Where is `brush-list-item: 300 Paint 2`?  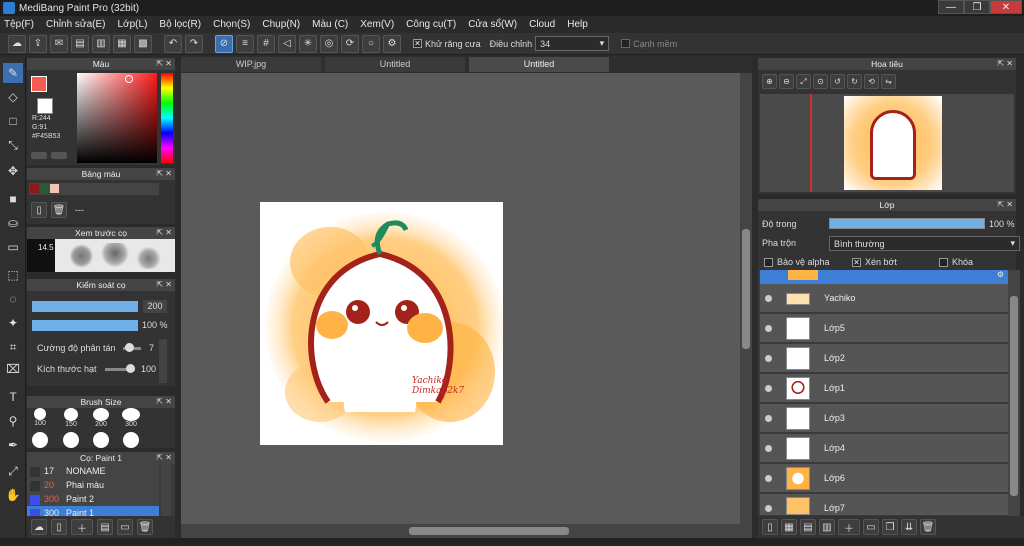
brush-list-item: 300 Paint 2 is located at coordinates (93, 499).